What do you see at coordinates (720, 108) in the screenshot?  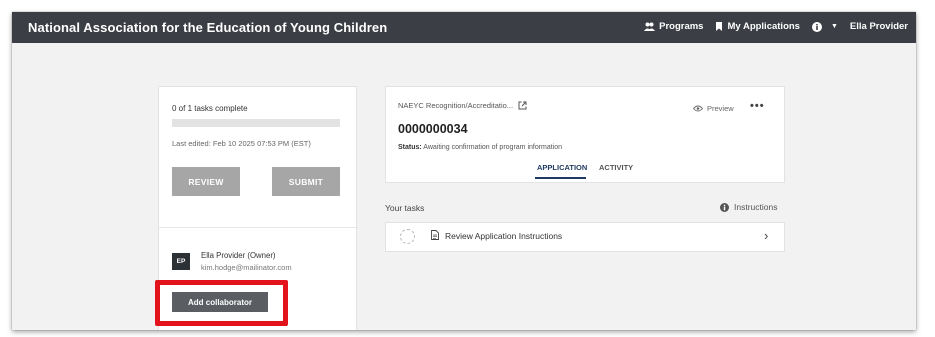 I see `preview-label: Preview` at bounding box center [720, 108].